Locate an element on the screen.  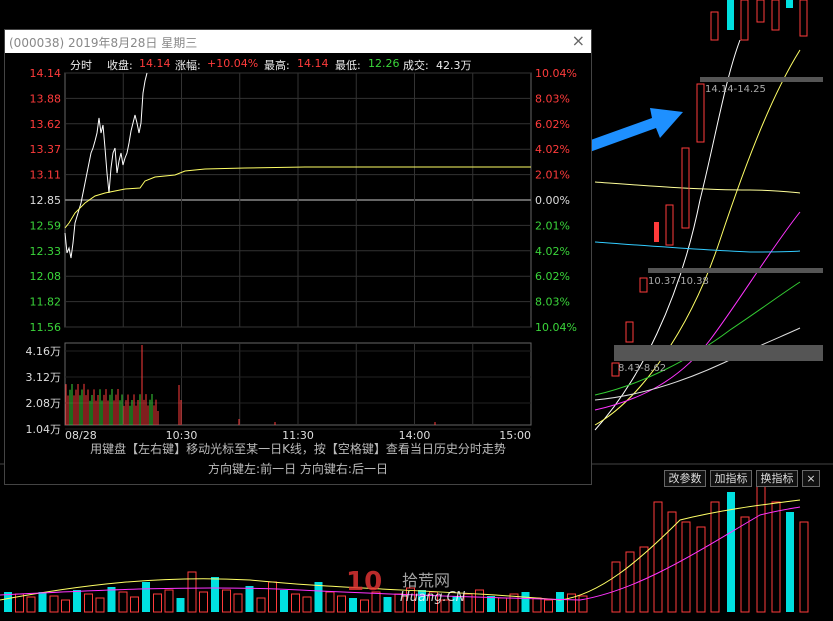
volume-tick-label: 4.16万 is located at coordinates (44, 351).